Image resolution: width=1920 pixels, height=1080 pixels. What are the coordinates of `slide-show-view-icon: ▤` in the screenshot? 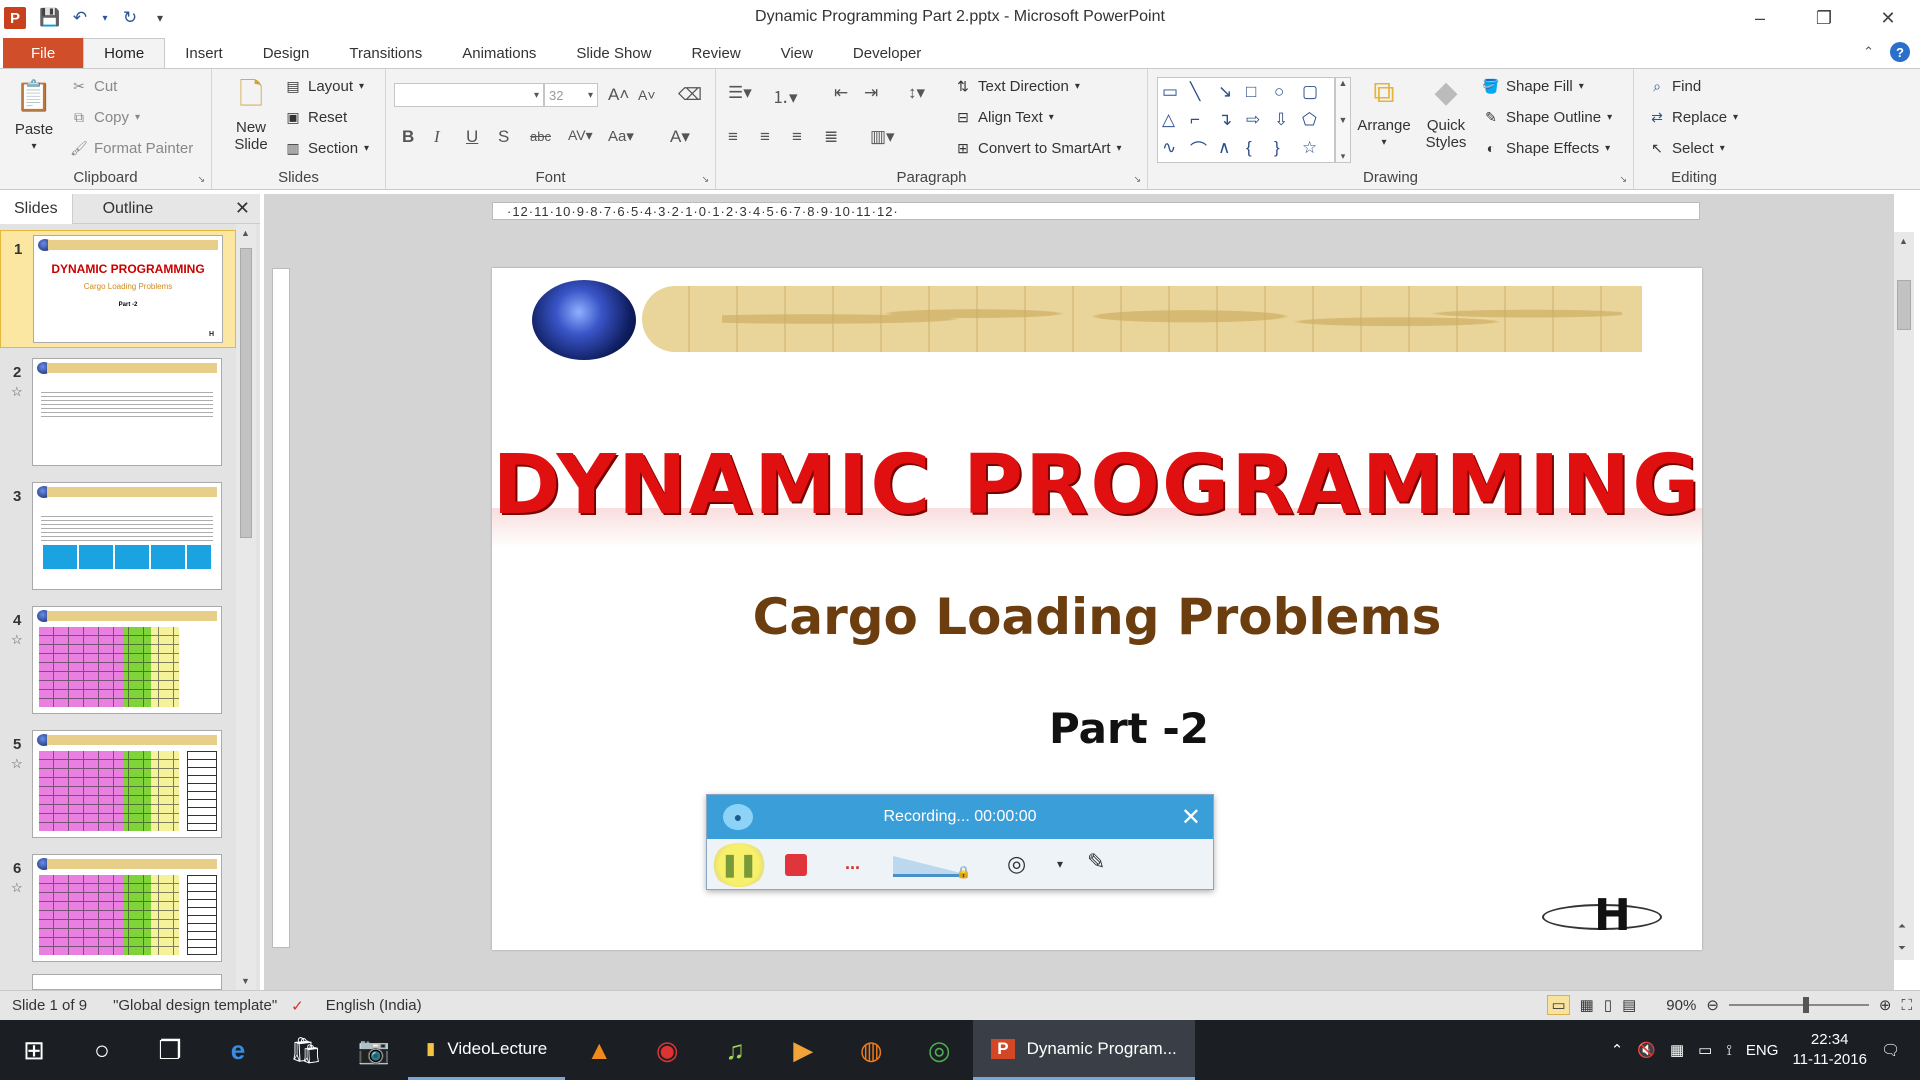 It's located at (1629, 1005).